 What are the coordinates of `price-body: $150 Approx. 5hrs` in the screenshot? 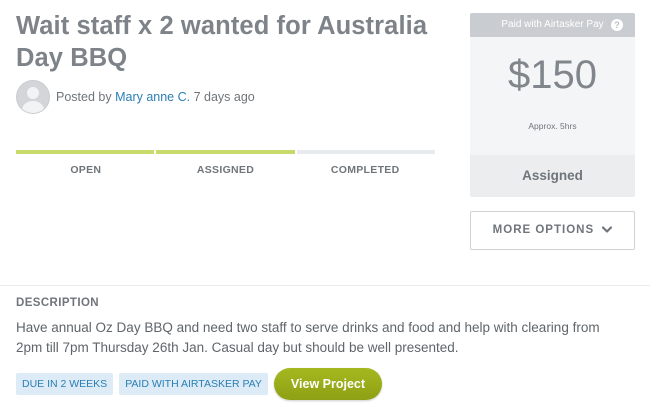 It's located at (552, 96).